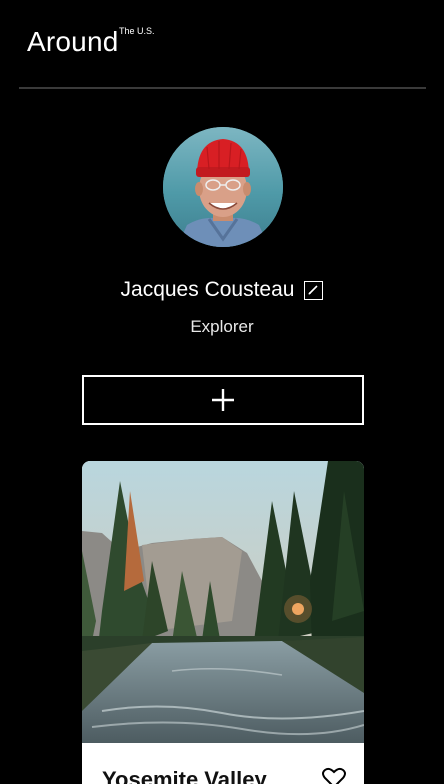 Image resolution: width=444 pixels, height=784 pixels. What do you see at coordinates (137, 31) in the screenshot?
I see `logo-superscript: The U.S.` at bounding box center [137, 31].